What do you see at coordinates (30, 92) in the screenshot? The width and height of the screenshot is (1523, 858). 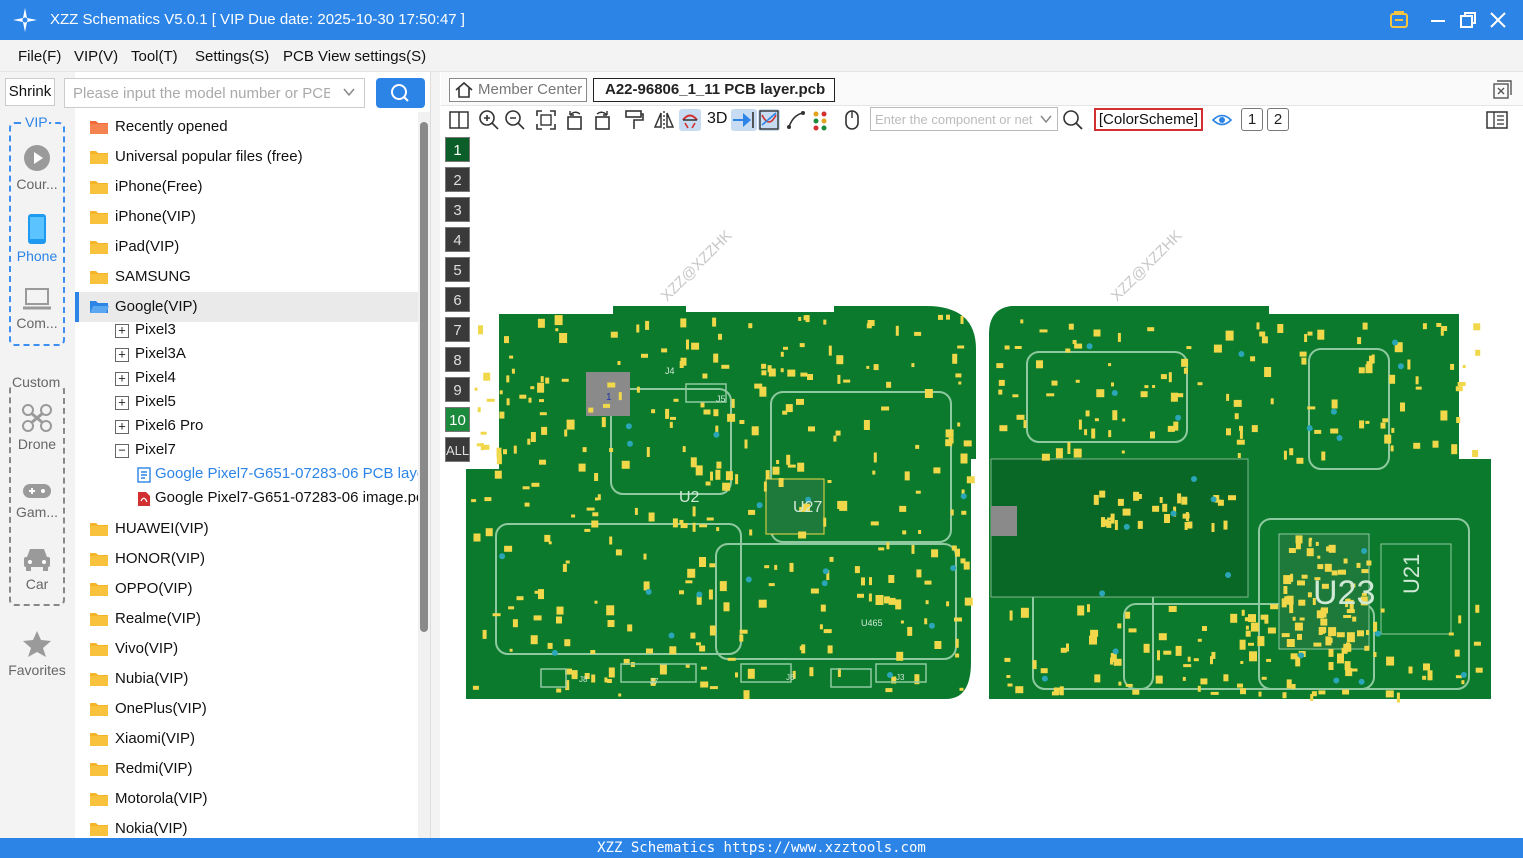 I see `shrink-button: Shrink` at bounding box center [30, 92].